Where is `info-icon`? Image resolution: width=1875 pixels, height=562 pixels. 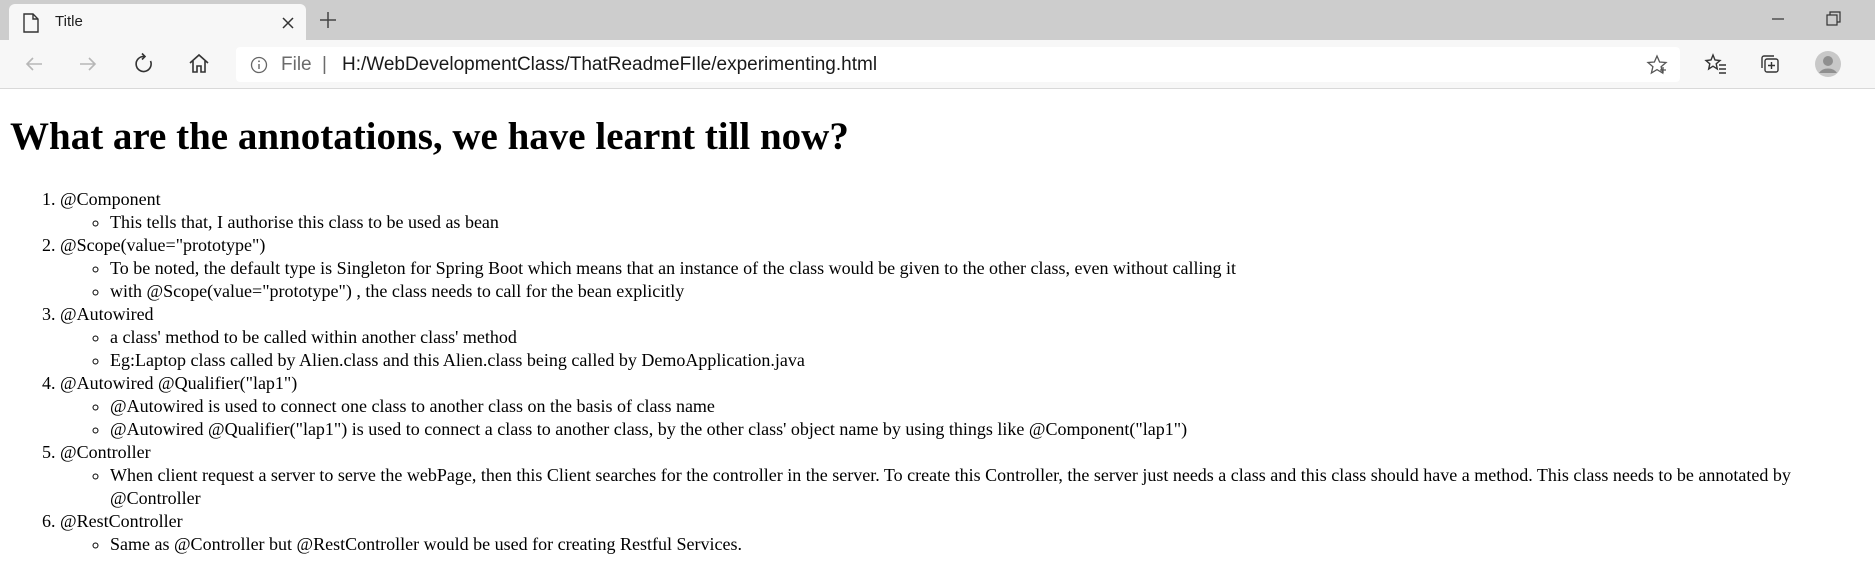
info-icon is located at coordinates (259, 65).